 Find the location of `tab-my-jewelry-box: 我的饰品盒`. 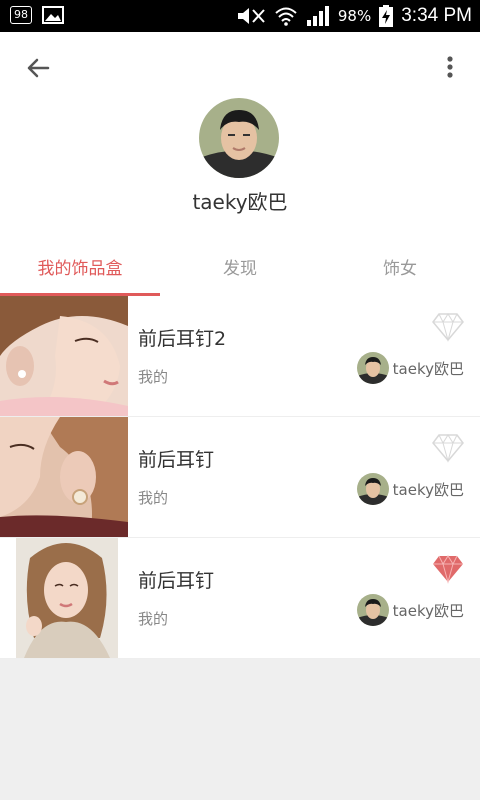

tab-my-jewelry-box: 我的饰品盒 is located at coordinates (80, 272).